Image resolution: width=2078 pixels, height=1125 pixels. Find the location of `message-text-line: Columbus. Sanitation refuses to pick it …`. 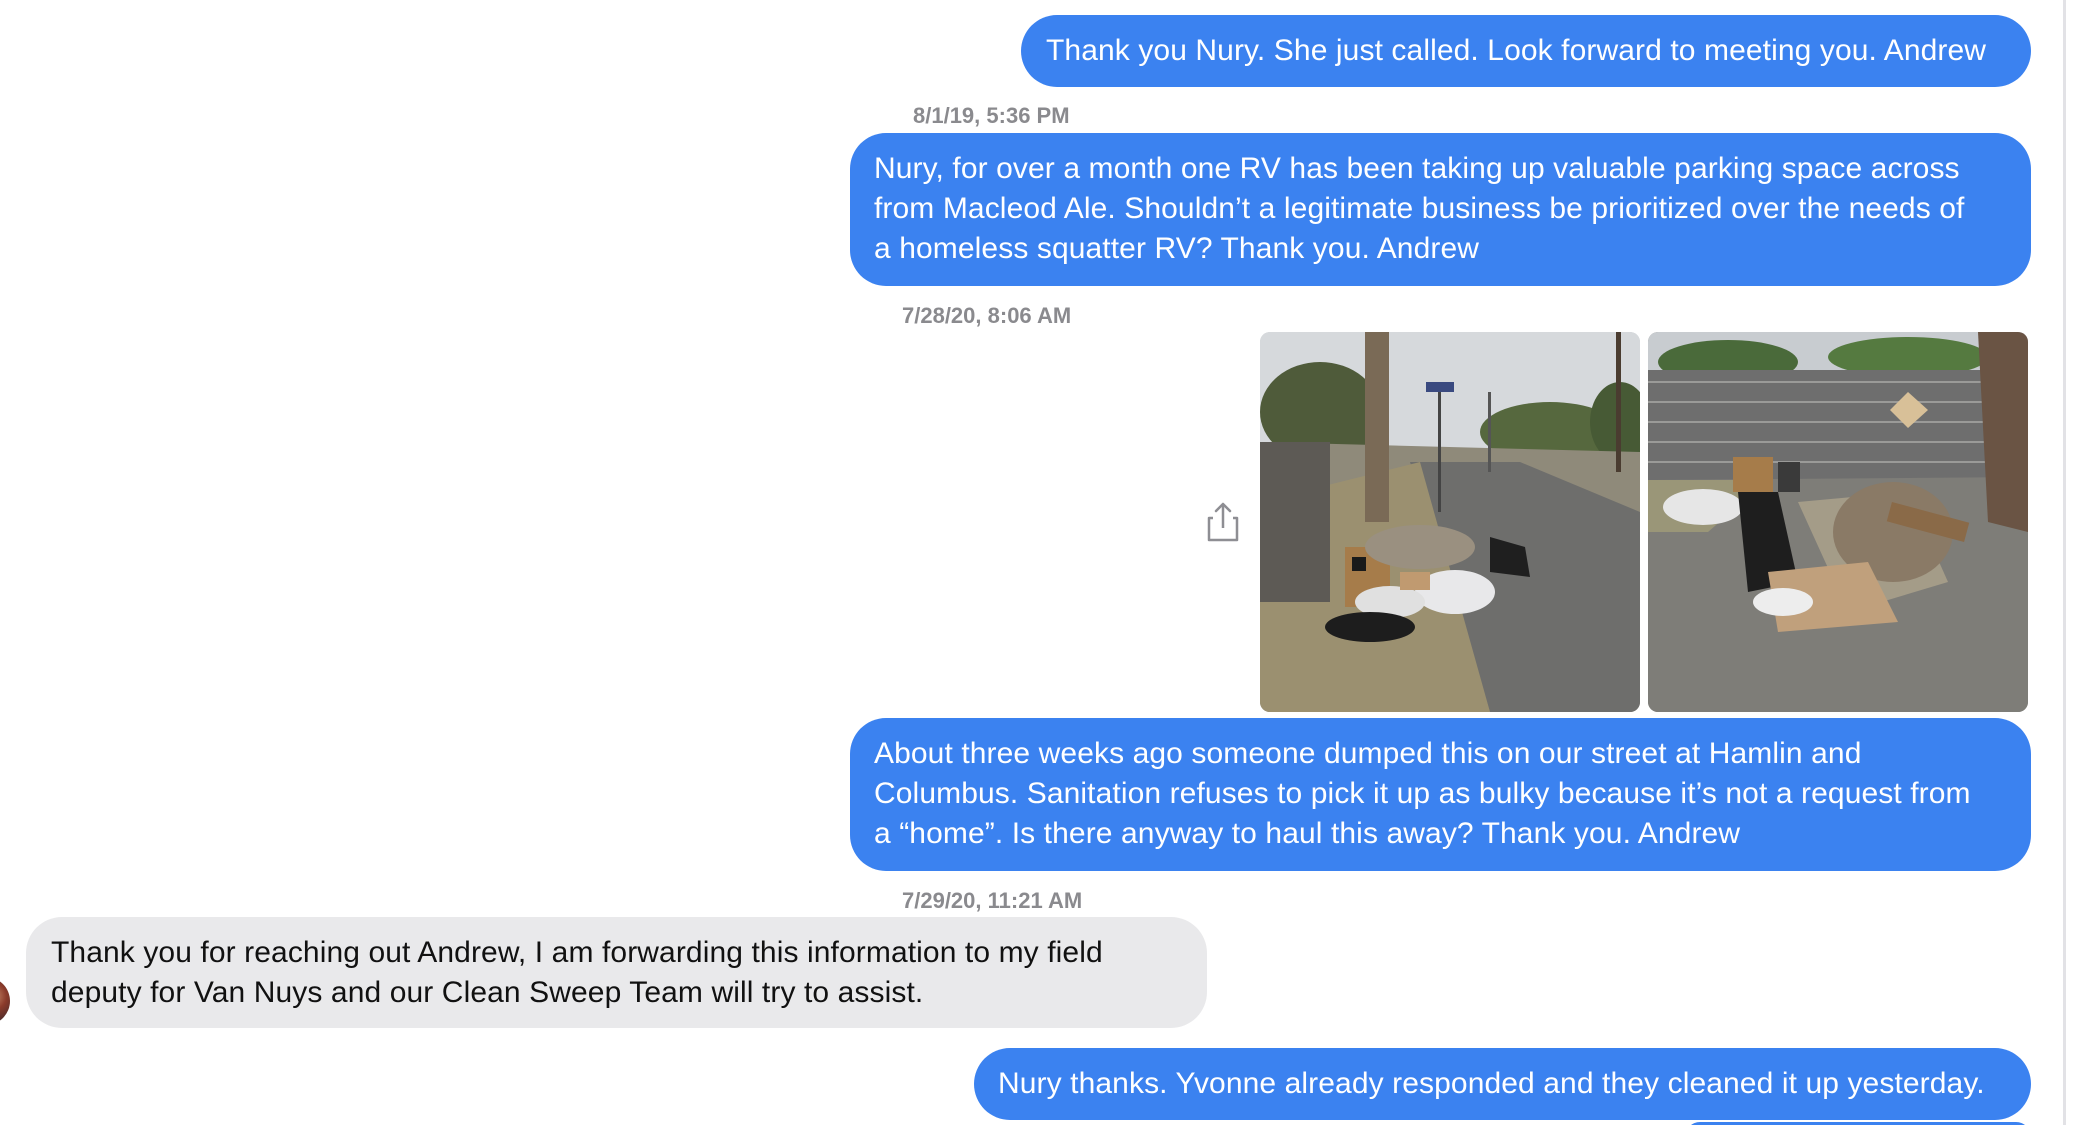

message-text-line: Columbus. Sanitation refuses to pick it … is located at coordinates (1422, 793).